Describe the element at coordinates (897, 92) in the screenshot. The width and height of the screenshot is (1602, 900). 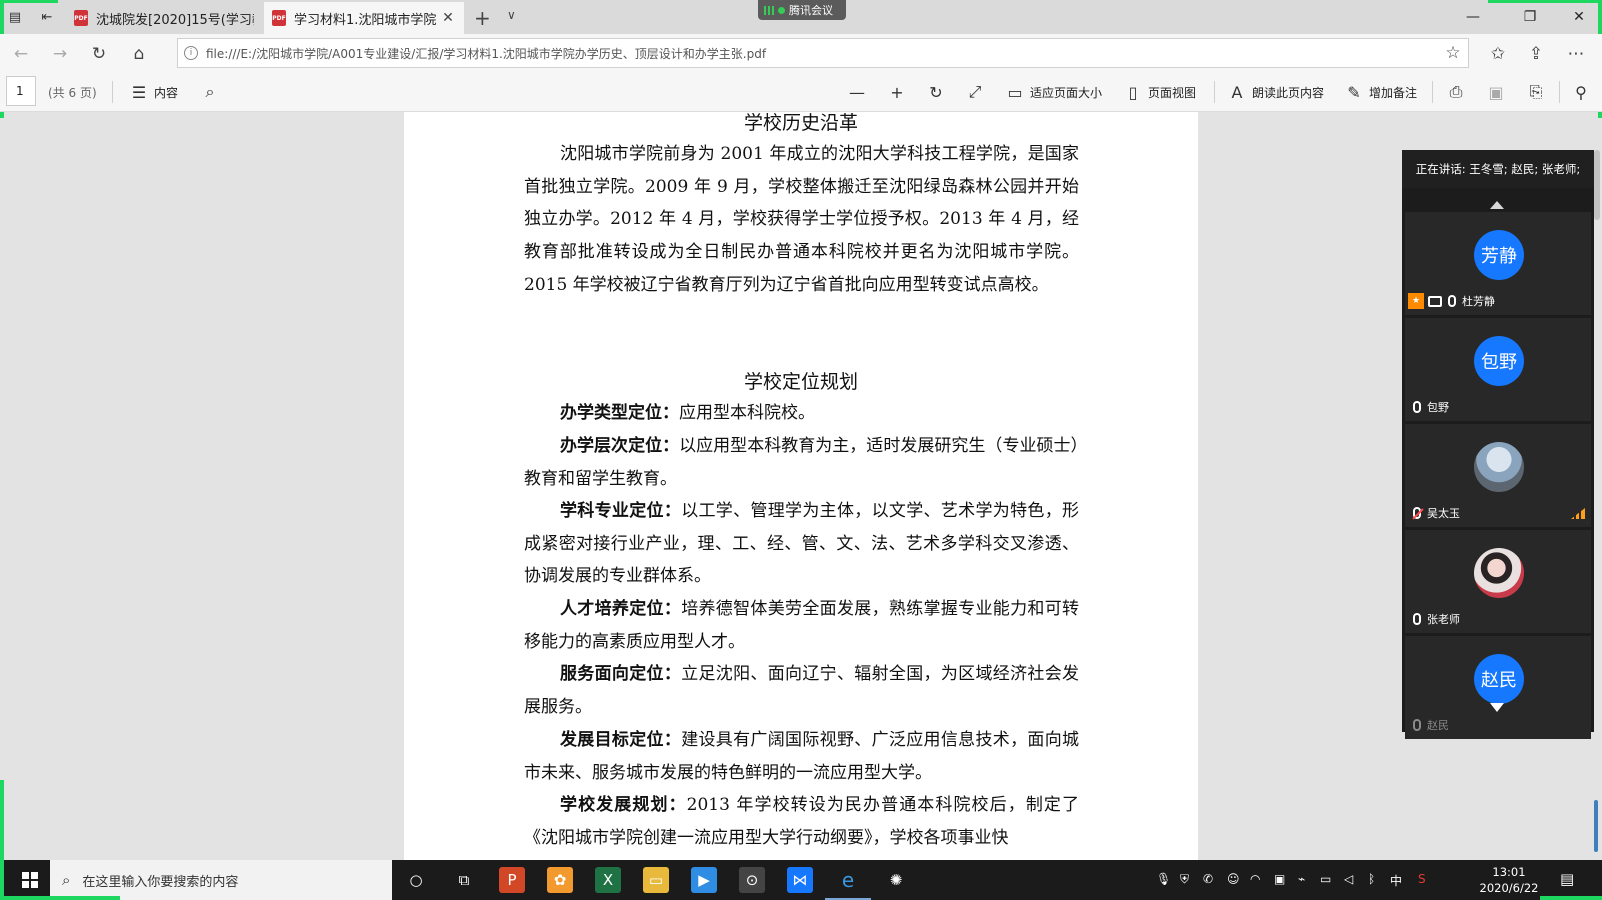
I see `zoom-in-button: +` at that location.